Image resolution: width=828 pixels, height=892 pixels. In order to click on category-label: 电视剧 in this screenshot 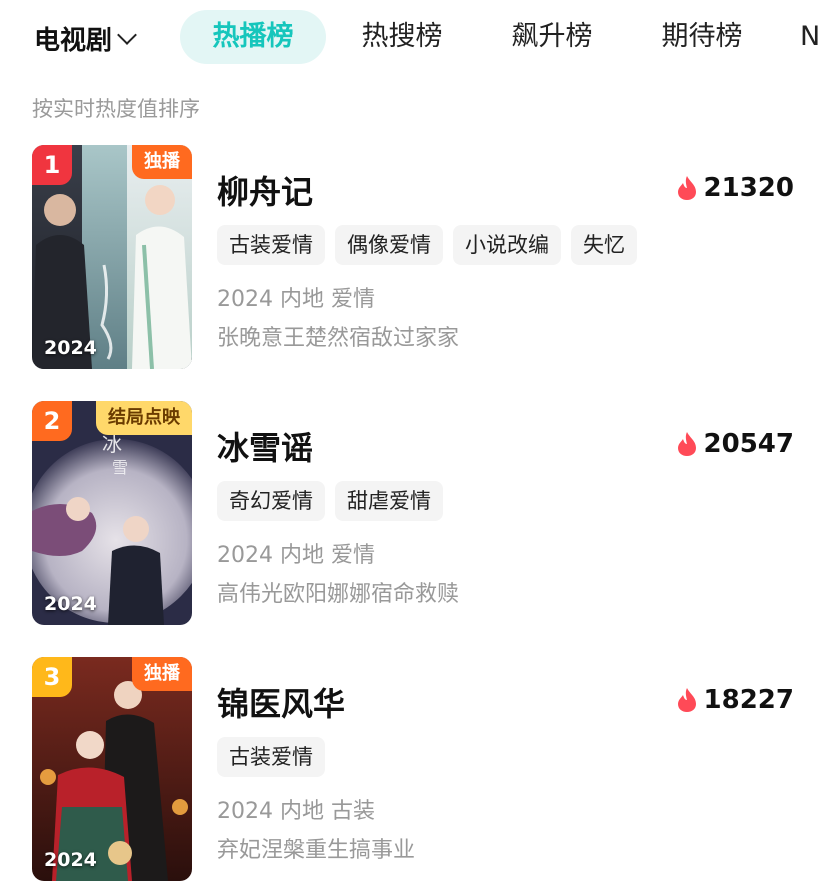, I will do `click(73, 41)`.